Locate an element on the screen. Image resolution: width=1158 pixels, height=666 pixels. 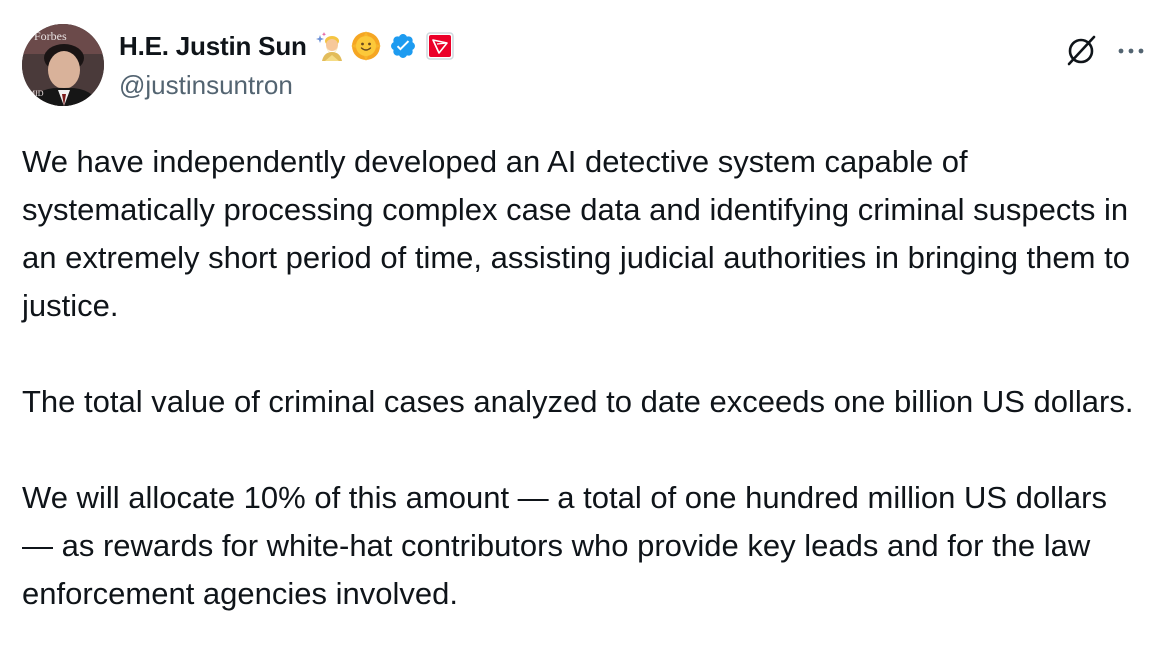
display-name-row: H.E. Justin Sun is located at coordinates (287, 46).